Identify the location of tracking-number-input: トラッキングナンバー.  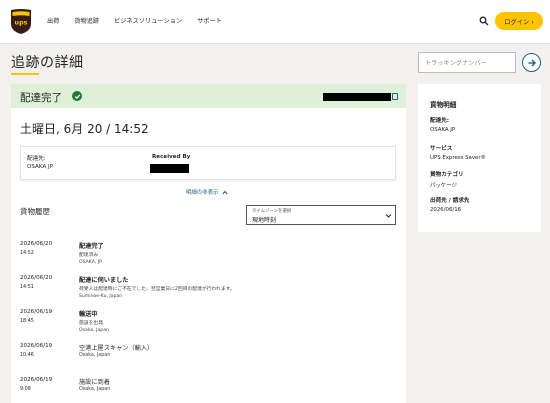
(467, 62).